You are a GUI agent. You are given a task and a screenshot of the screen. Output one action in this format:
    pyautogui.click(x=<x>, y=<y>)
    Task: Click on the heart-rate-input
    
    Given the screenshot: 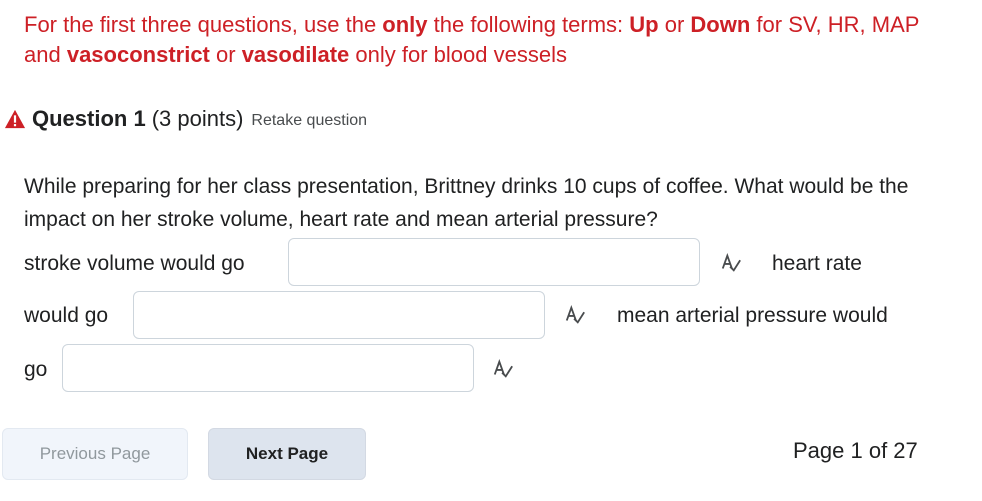 What is the action you would take?
    pyautogui.click(x=339, y=315)
    